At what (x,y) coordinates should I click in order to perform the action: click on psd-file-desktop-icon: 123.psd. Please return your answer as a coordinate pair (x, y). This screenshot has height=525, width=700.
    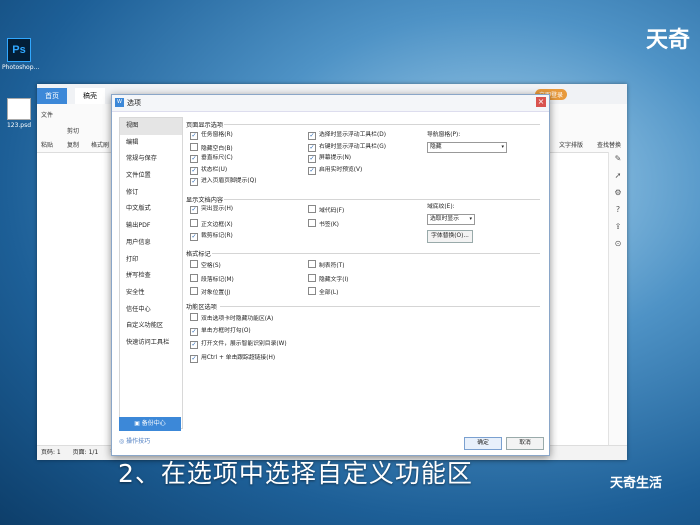
    Looking at the image, I should click on (19, 113).